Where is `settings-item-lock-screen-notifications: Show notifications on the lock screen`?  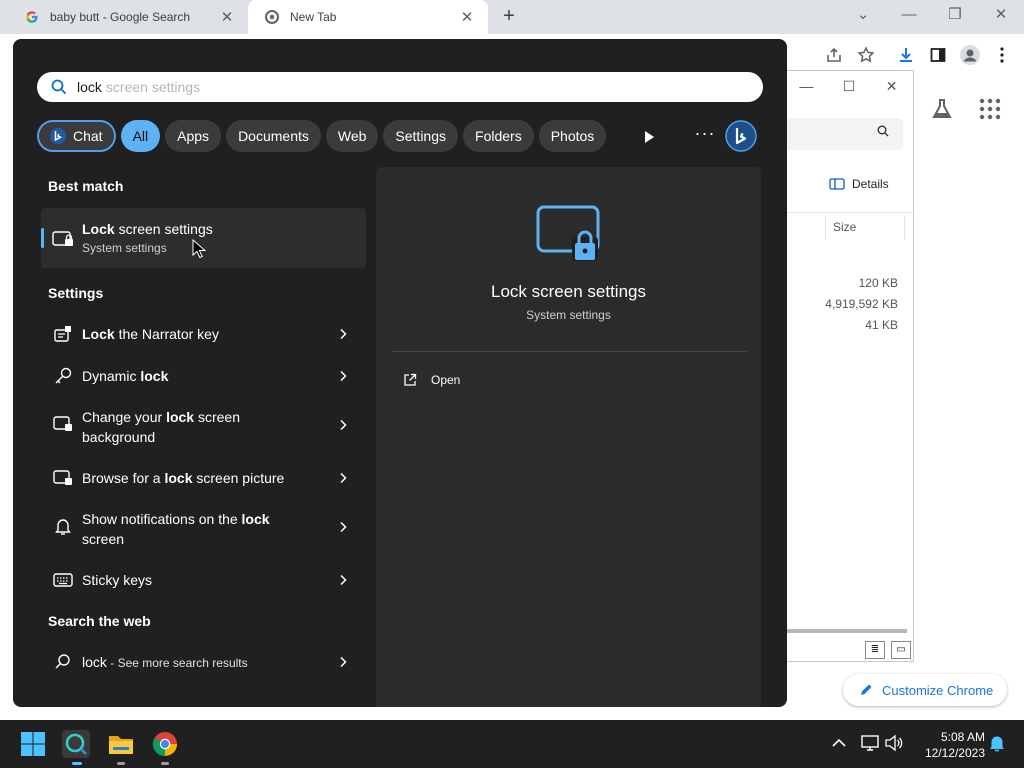 settings-item-lock-screen-notifications: Show notifications on the lock screen is located at coordinates (203, 525).